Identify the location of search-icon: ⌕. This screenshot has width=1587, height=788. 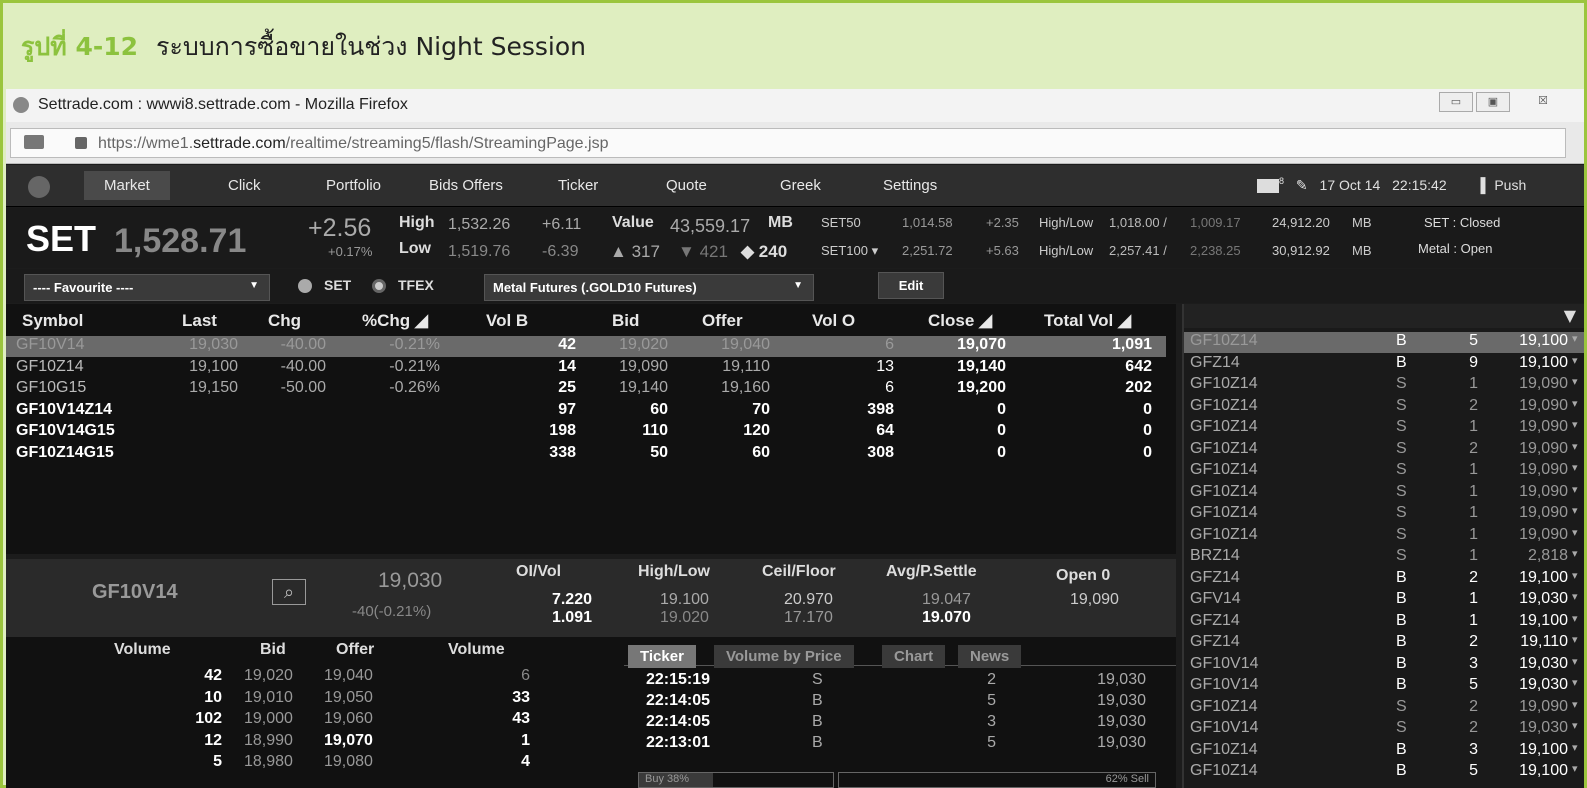
(289, 592).